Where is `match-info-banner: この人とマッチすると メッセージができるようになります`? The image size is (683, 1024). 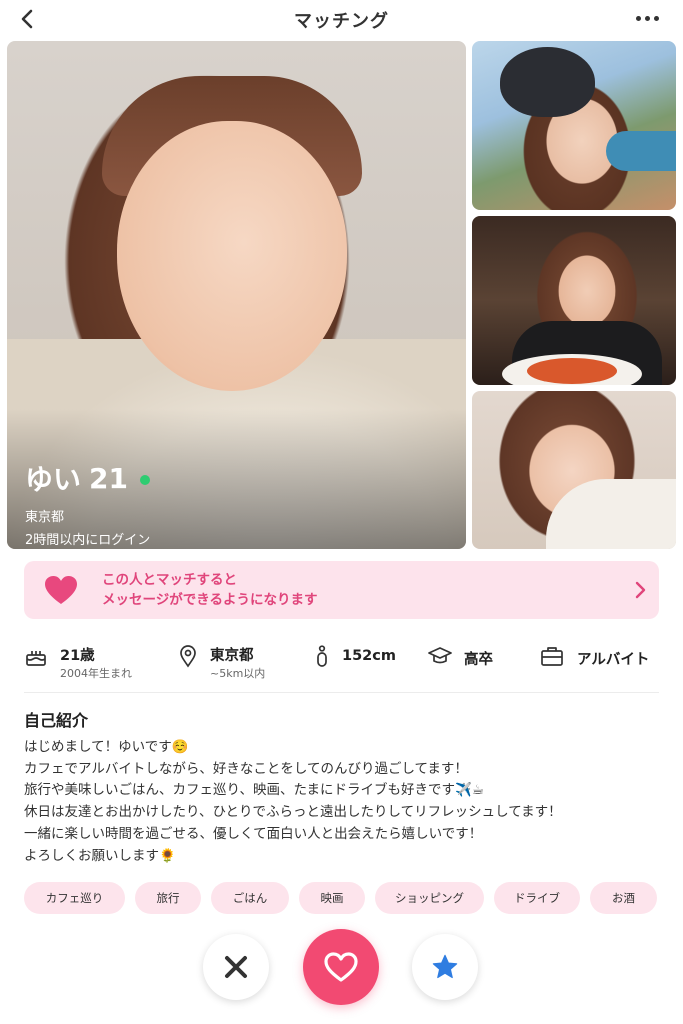 match-info-banner: この人とマッチすると メッセージができるようになります is located at coordinates (341, 590).